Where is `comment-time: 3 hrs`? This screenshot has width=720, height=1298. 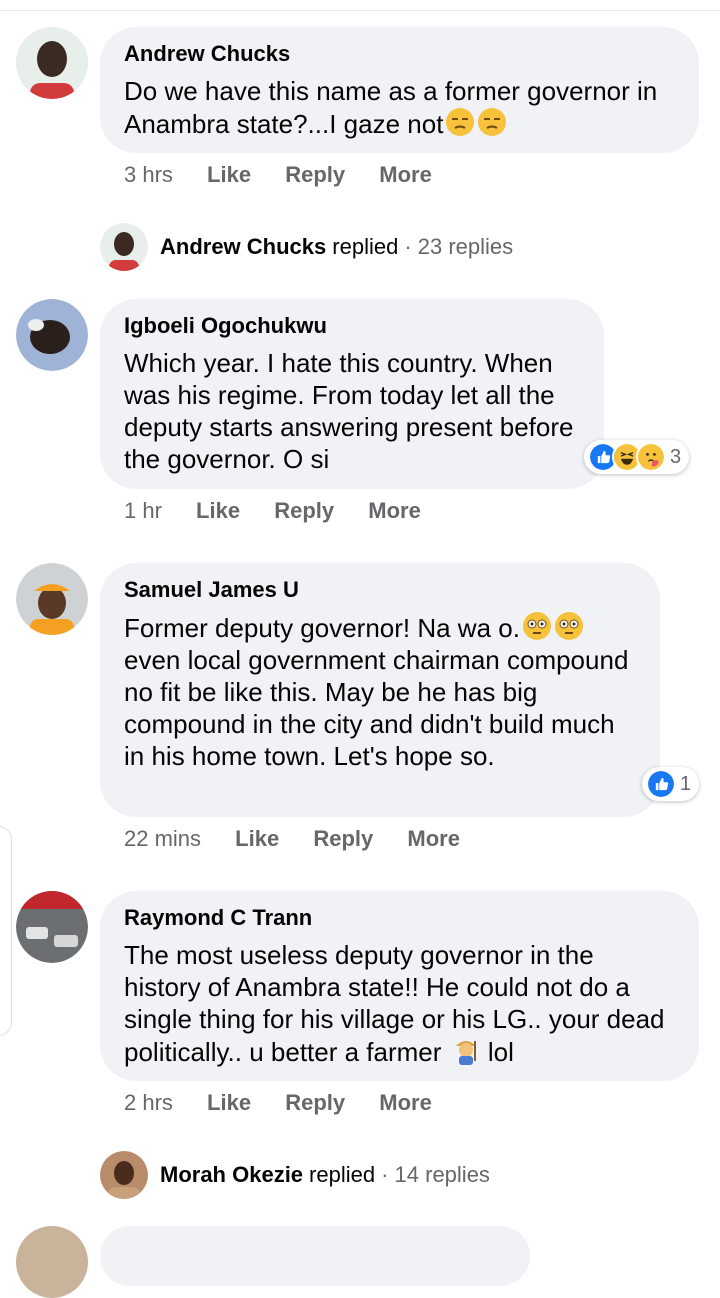 comment-time: 3 hrs is located at coordinates (148, 174).